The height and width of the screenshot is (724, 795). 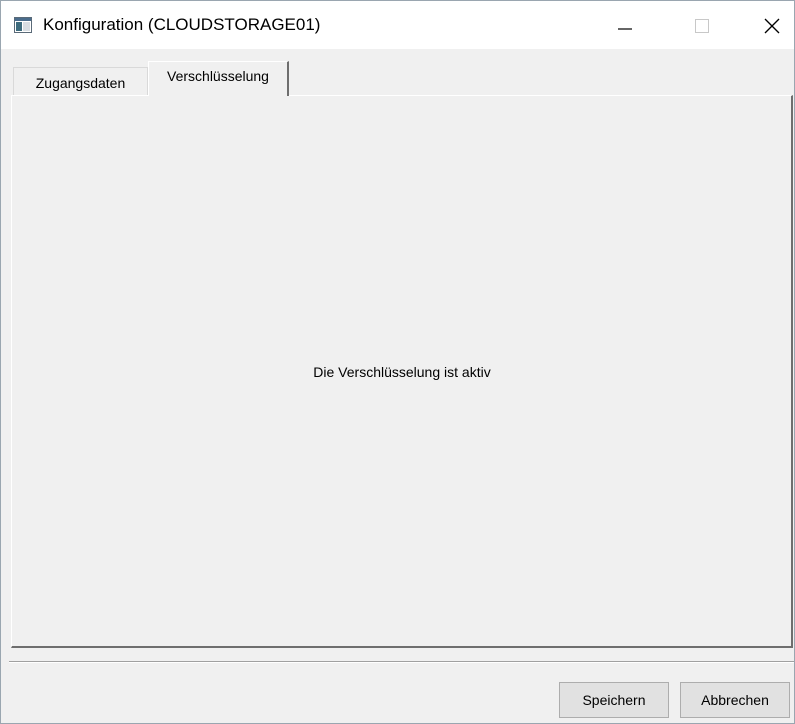 I want to click on footer-divider, so click(x=401, y=662).